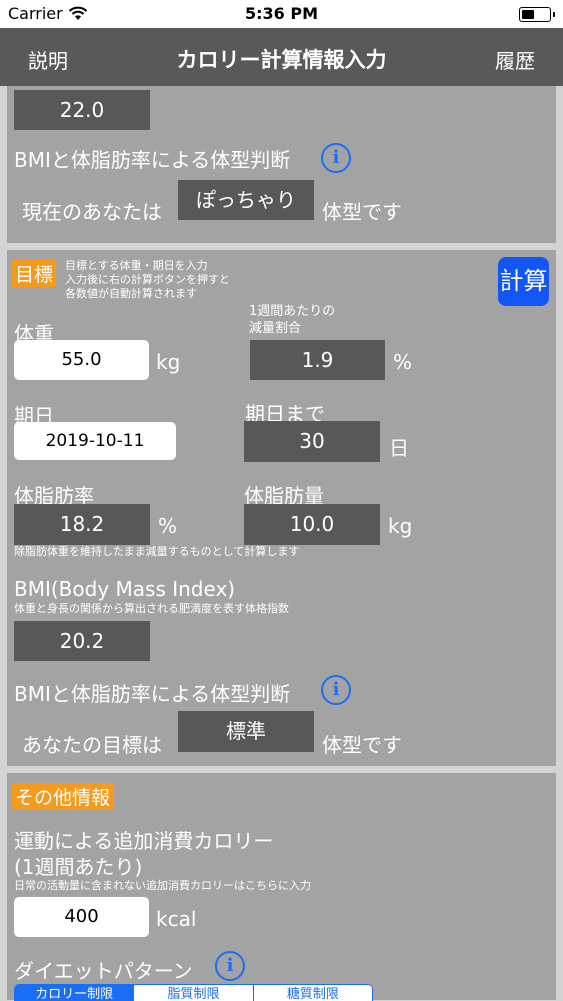 The height and width of the screenshot is (1001, 563). I want to click on rate-label: 1週間あたりの 減量割合, so click(292, 320).